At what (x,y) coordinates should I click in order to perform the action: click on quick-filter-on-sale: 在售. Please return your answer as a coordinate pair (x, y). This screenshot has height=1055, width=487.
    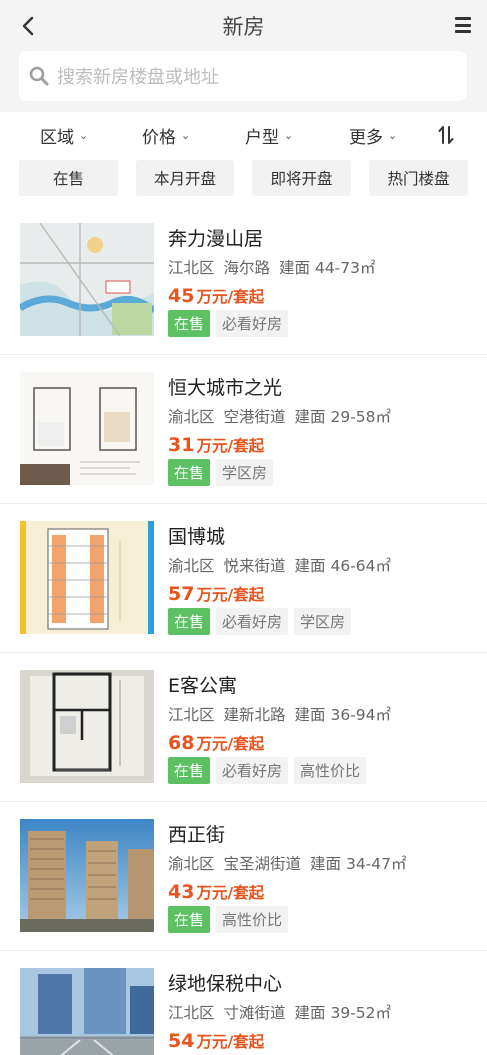
    Looking at the image, I should click on (68, 178).